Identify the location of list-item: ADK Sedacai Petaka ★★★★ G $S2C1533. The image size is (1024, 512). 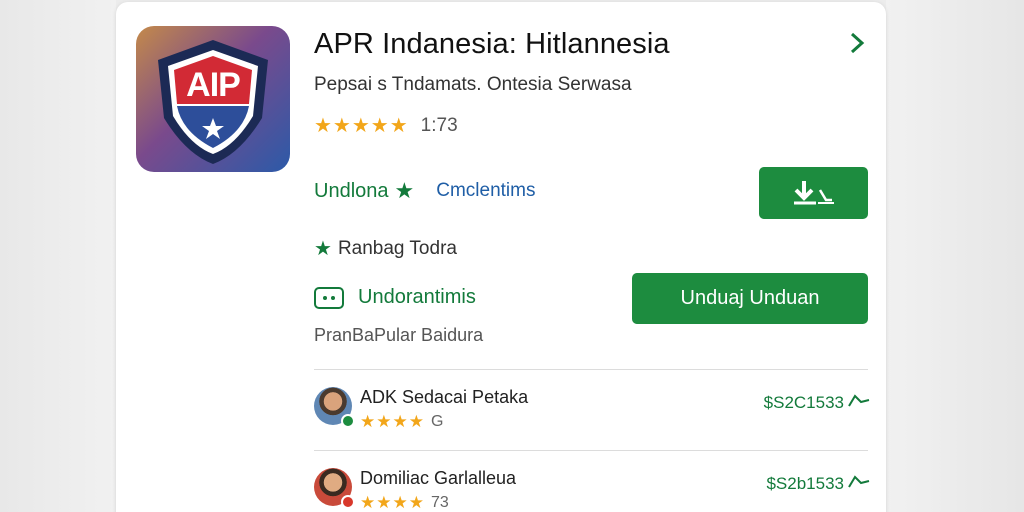
(592, 417).